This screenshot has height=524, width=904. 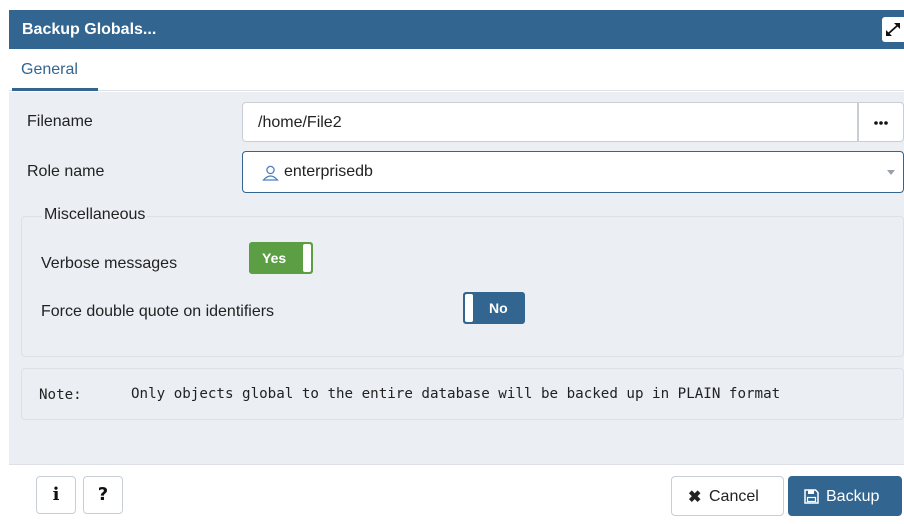 I want to click on filename-value: /home/File2, so click(x=300, y=122).